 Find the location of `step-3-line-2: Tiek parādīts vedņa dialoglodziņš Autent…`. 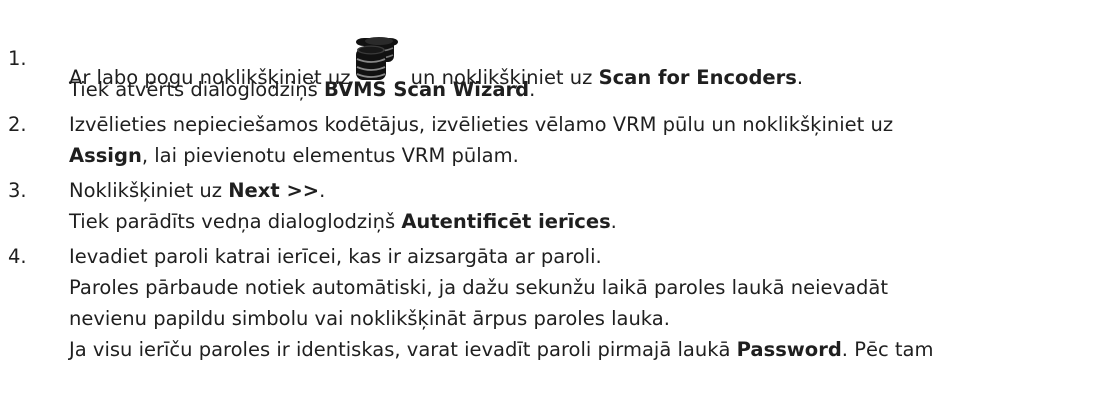

step-3-line-2: Tiek parādīts vedņa dialoglodziņš Autent… is located at coordinates (343, 221).